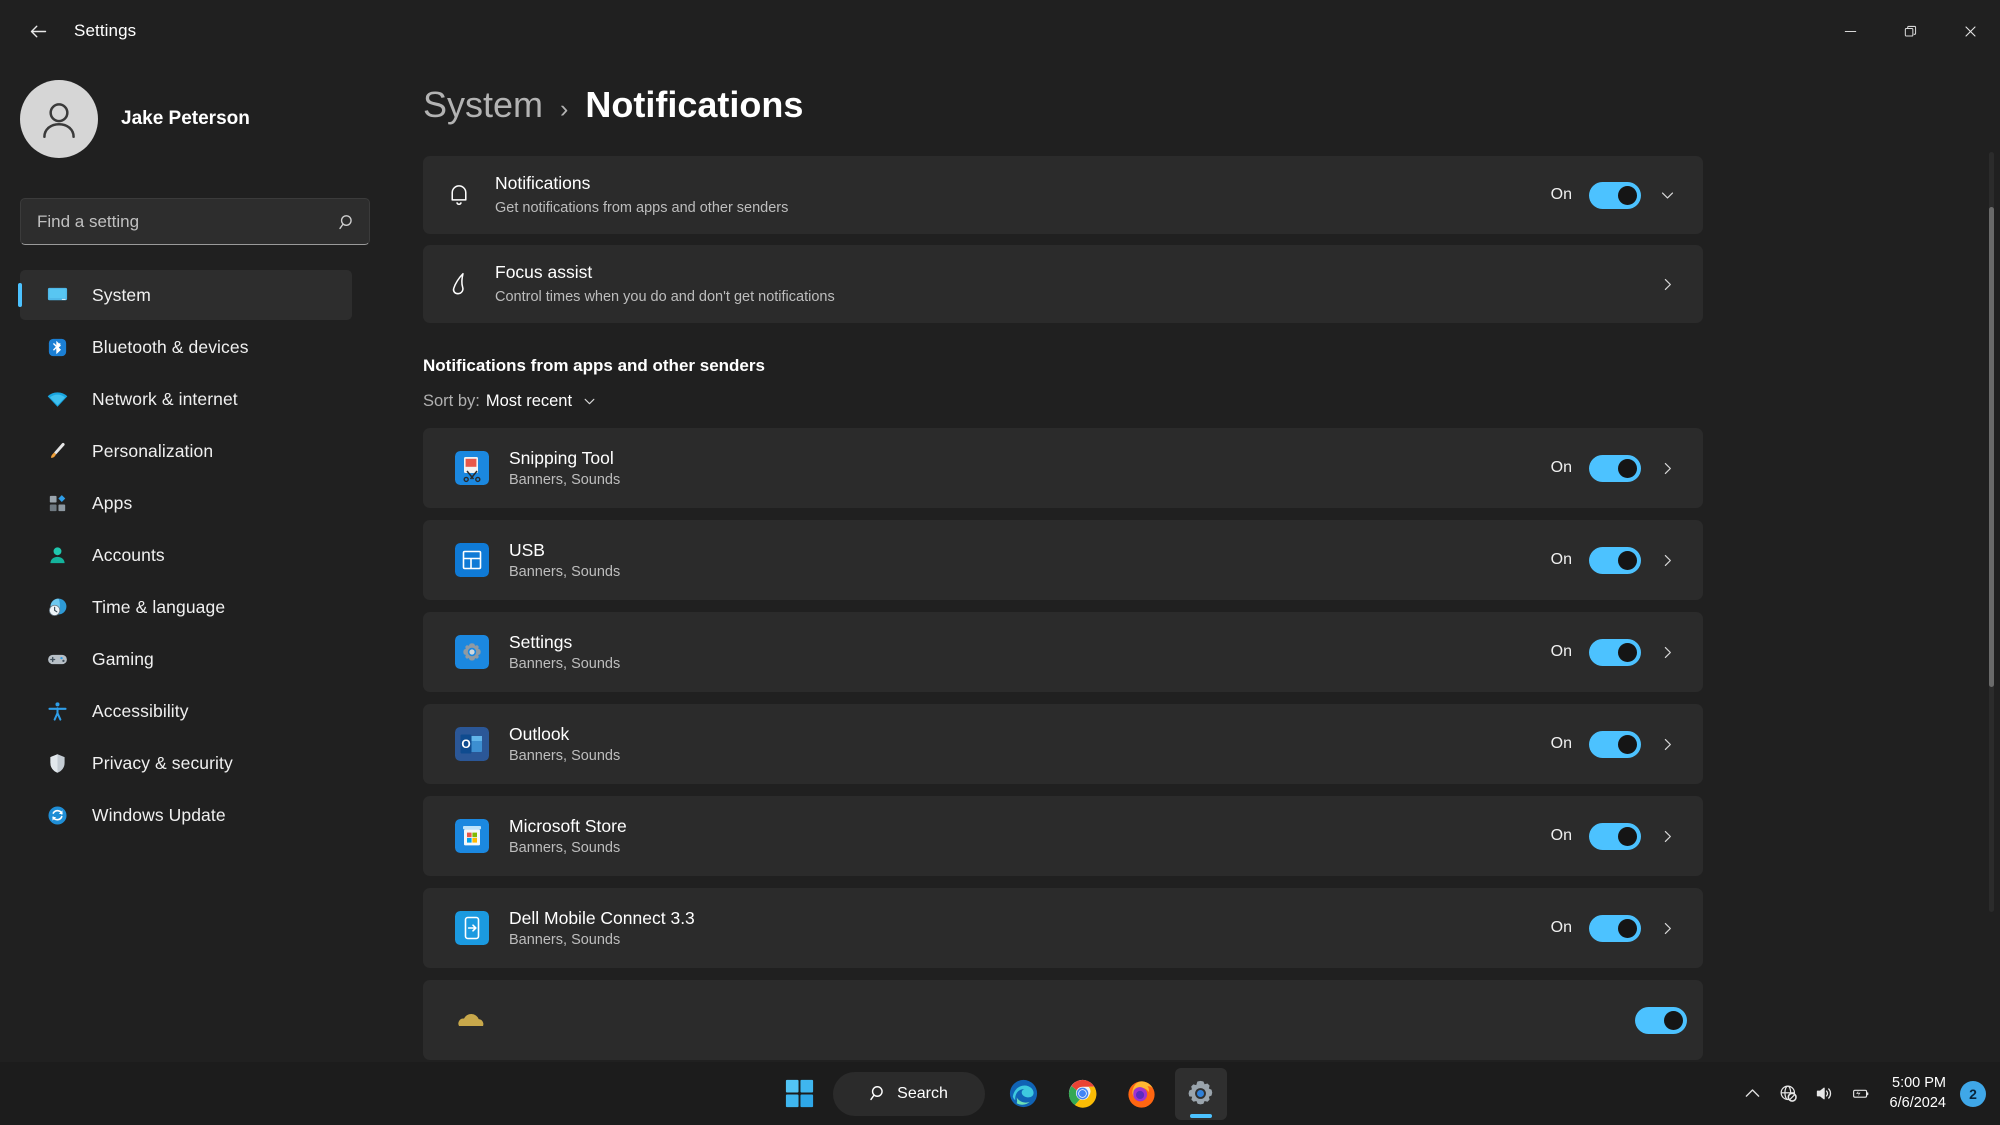 The width and height of the screenshot is (2000, 1125). I want to click on speaker-icon, so click(1824, 1093).